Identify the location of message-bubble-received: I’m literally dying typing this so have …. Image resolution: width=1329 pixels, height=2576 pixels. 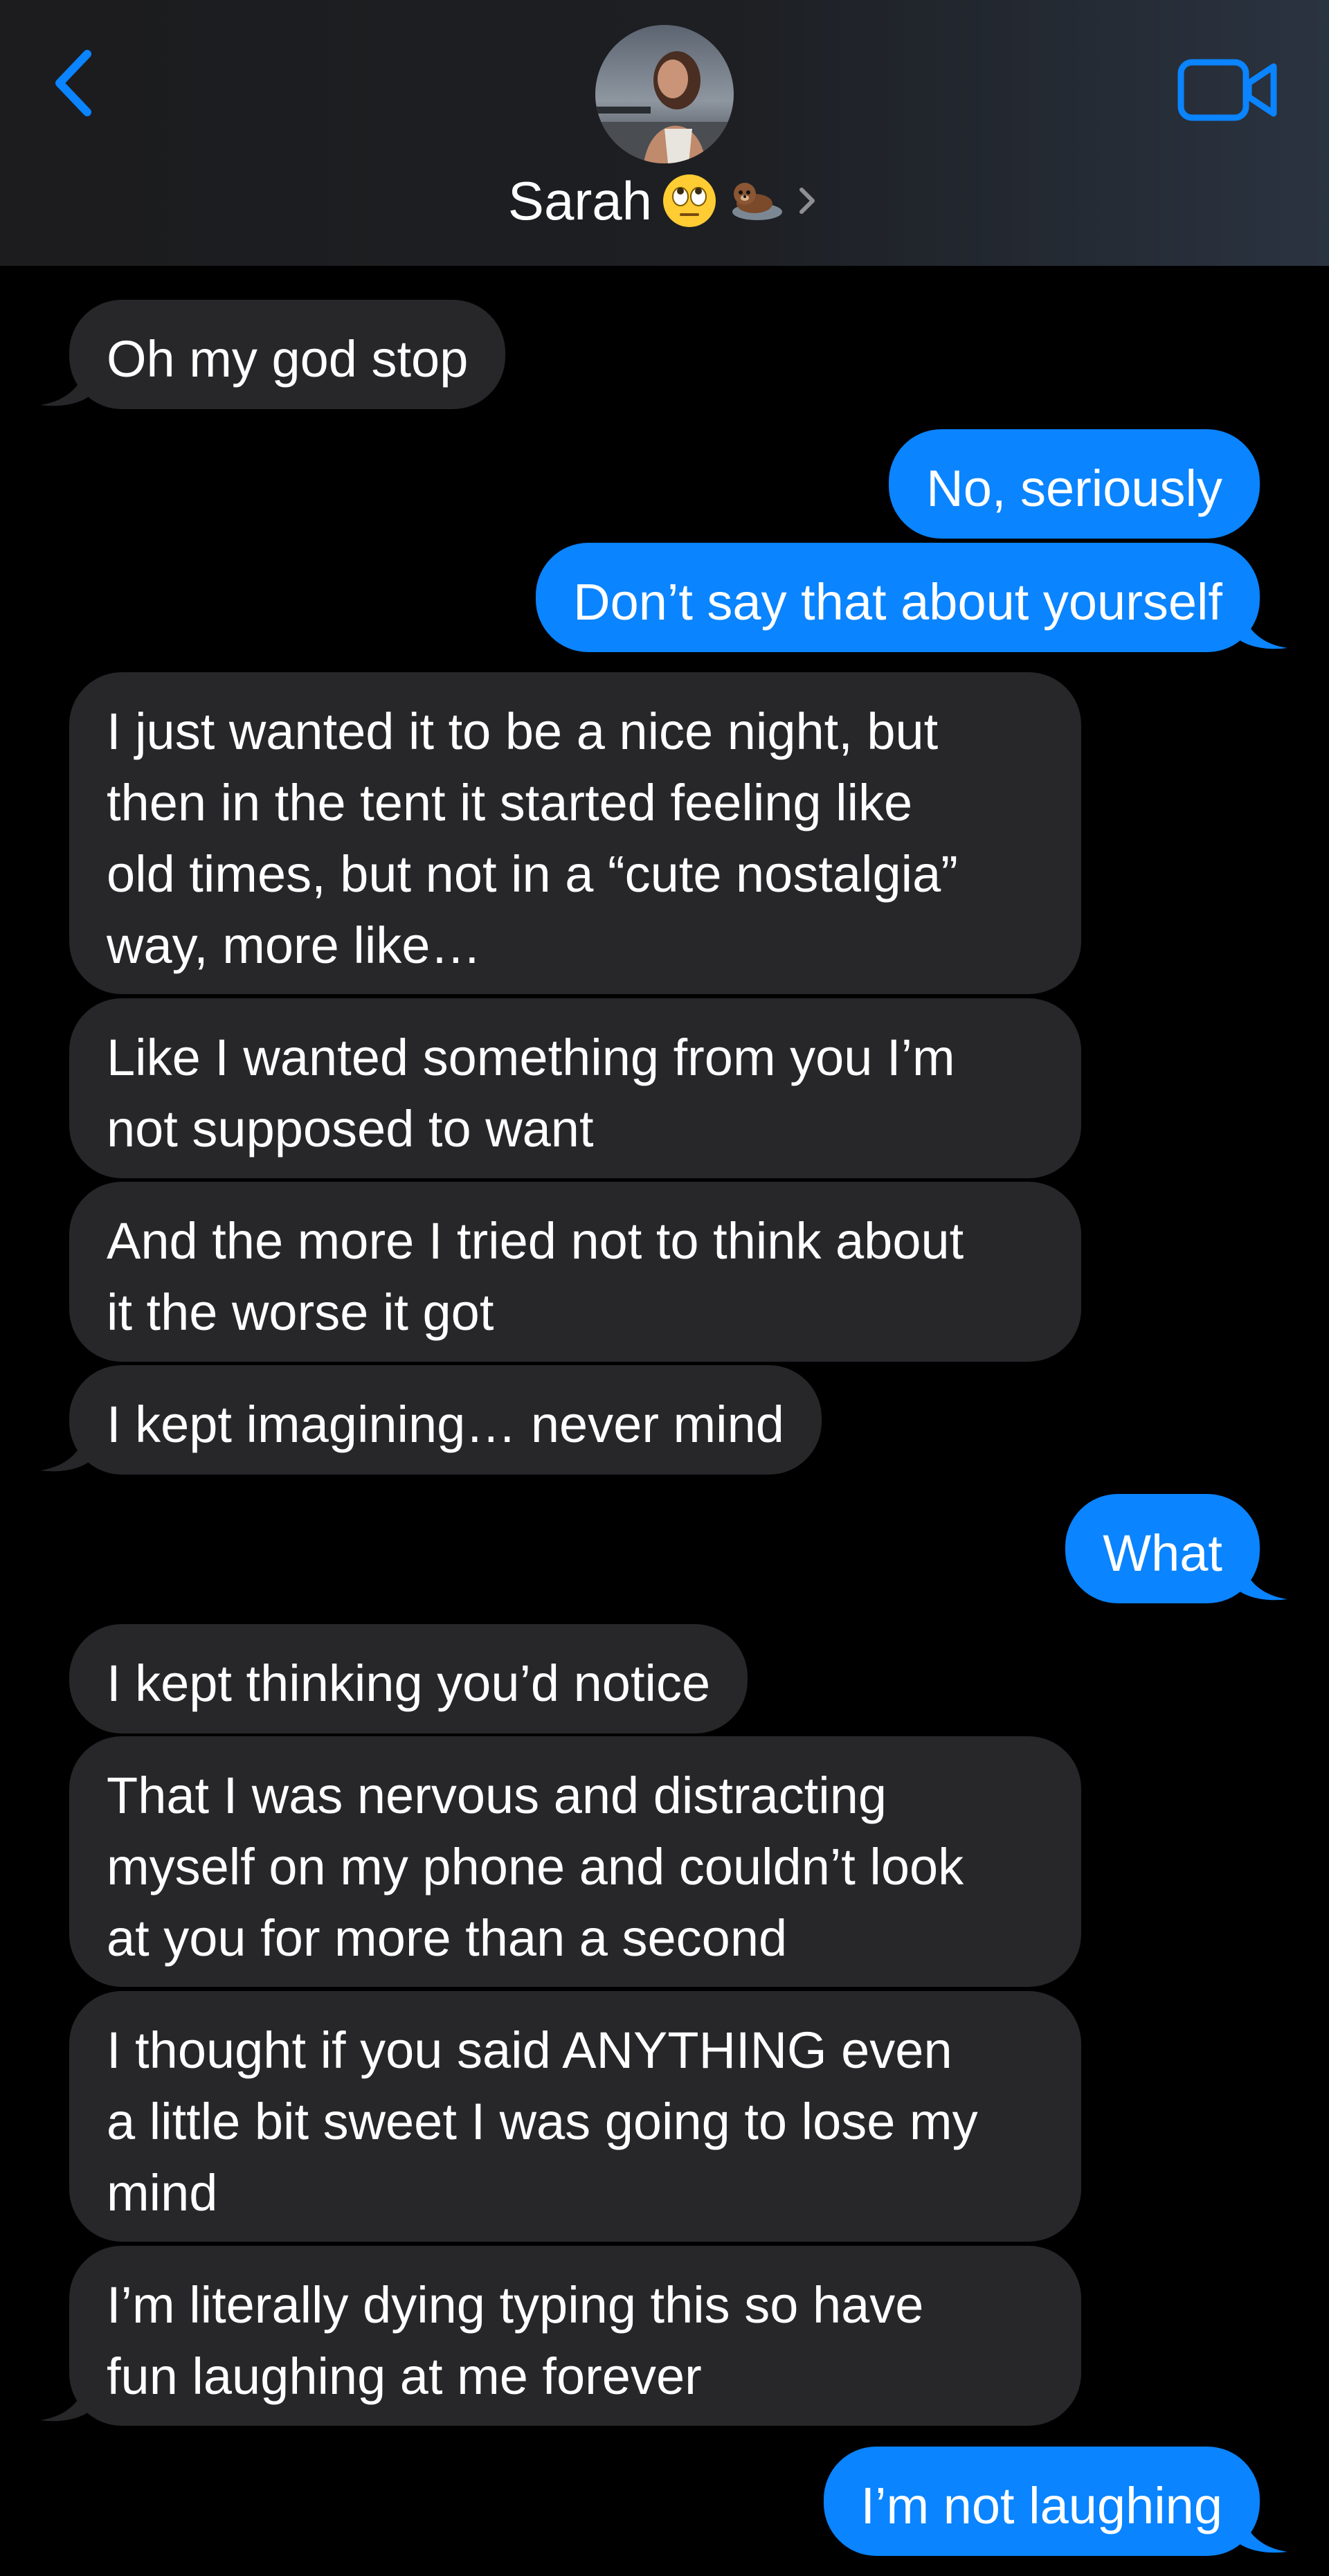
(575, 2336).